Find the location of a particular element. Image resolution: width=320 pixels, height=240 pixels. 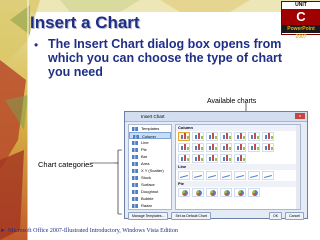

category-item: Templates is located at coordinates (150, 128).